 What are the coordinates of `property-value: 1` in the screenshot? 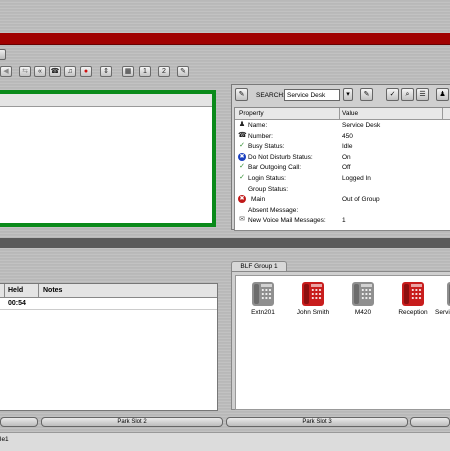 It's located at (344, 221).